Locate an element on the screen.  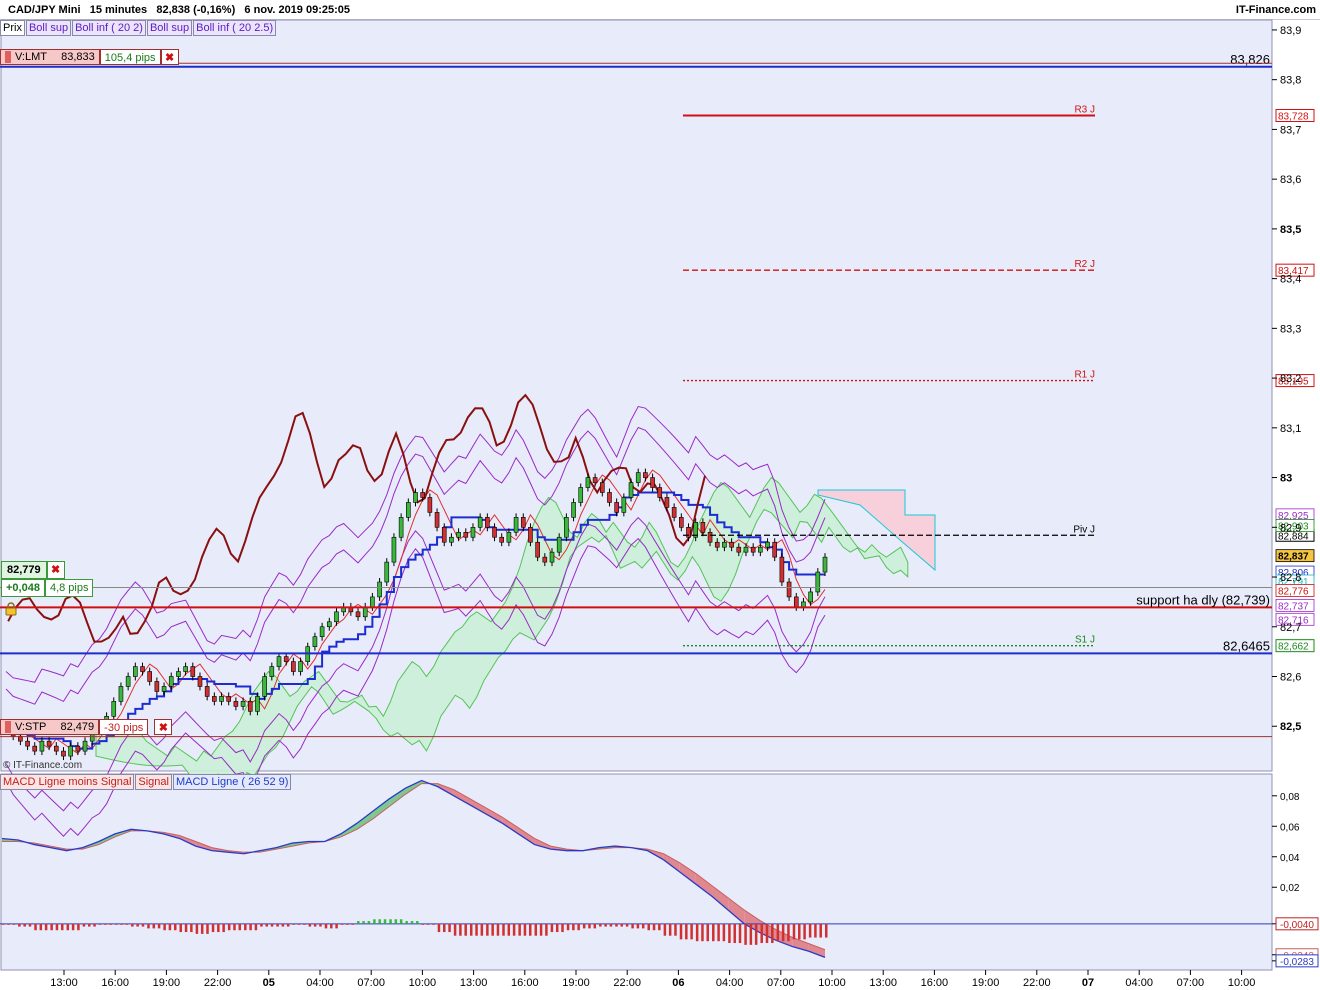
stop-order-badge: V:STP 82,479 -30 pips ✖ is located at coordinates (86, 727).